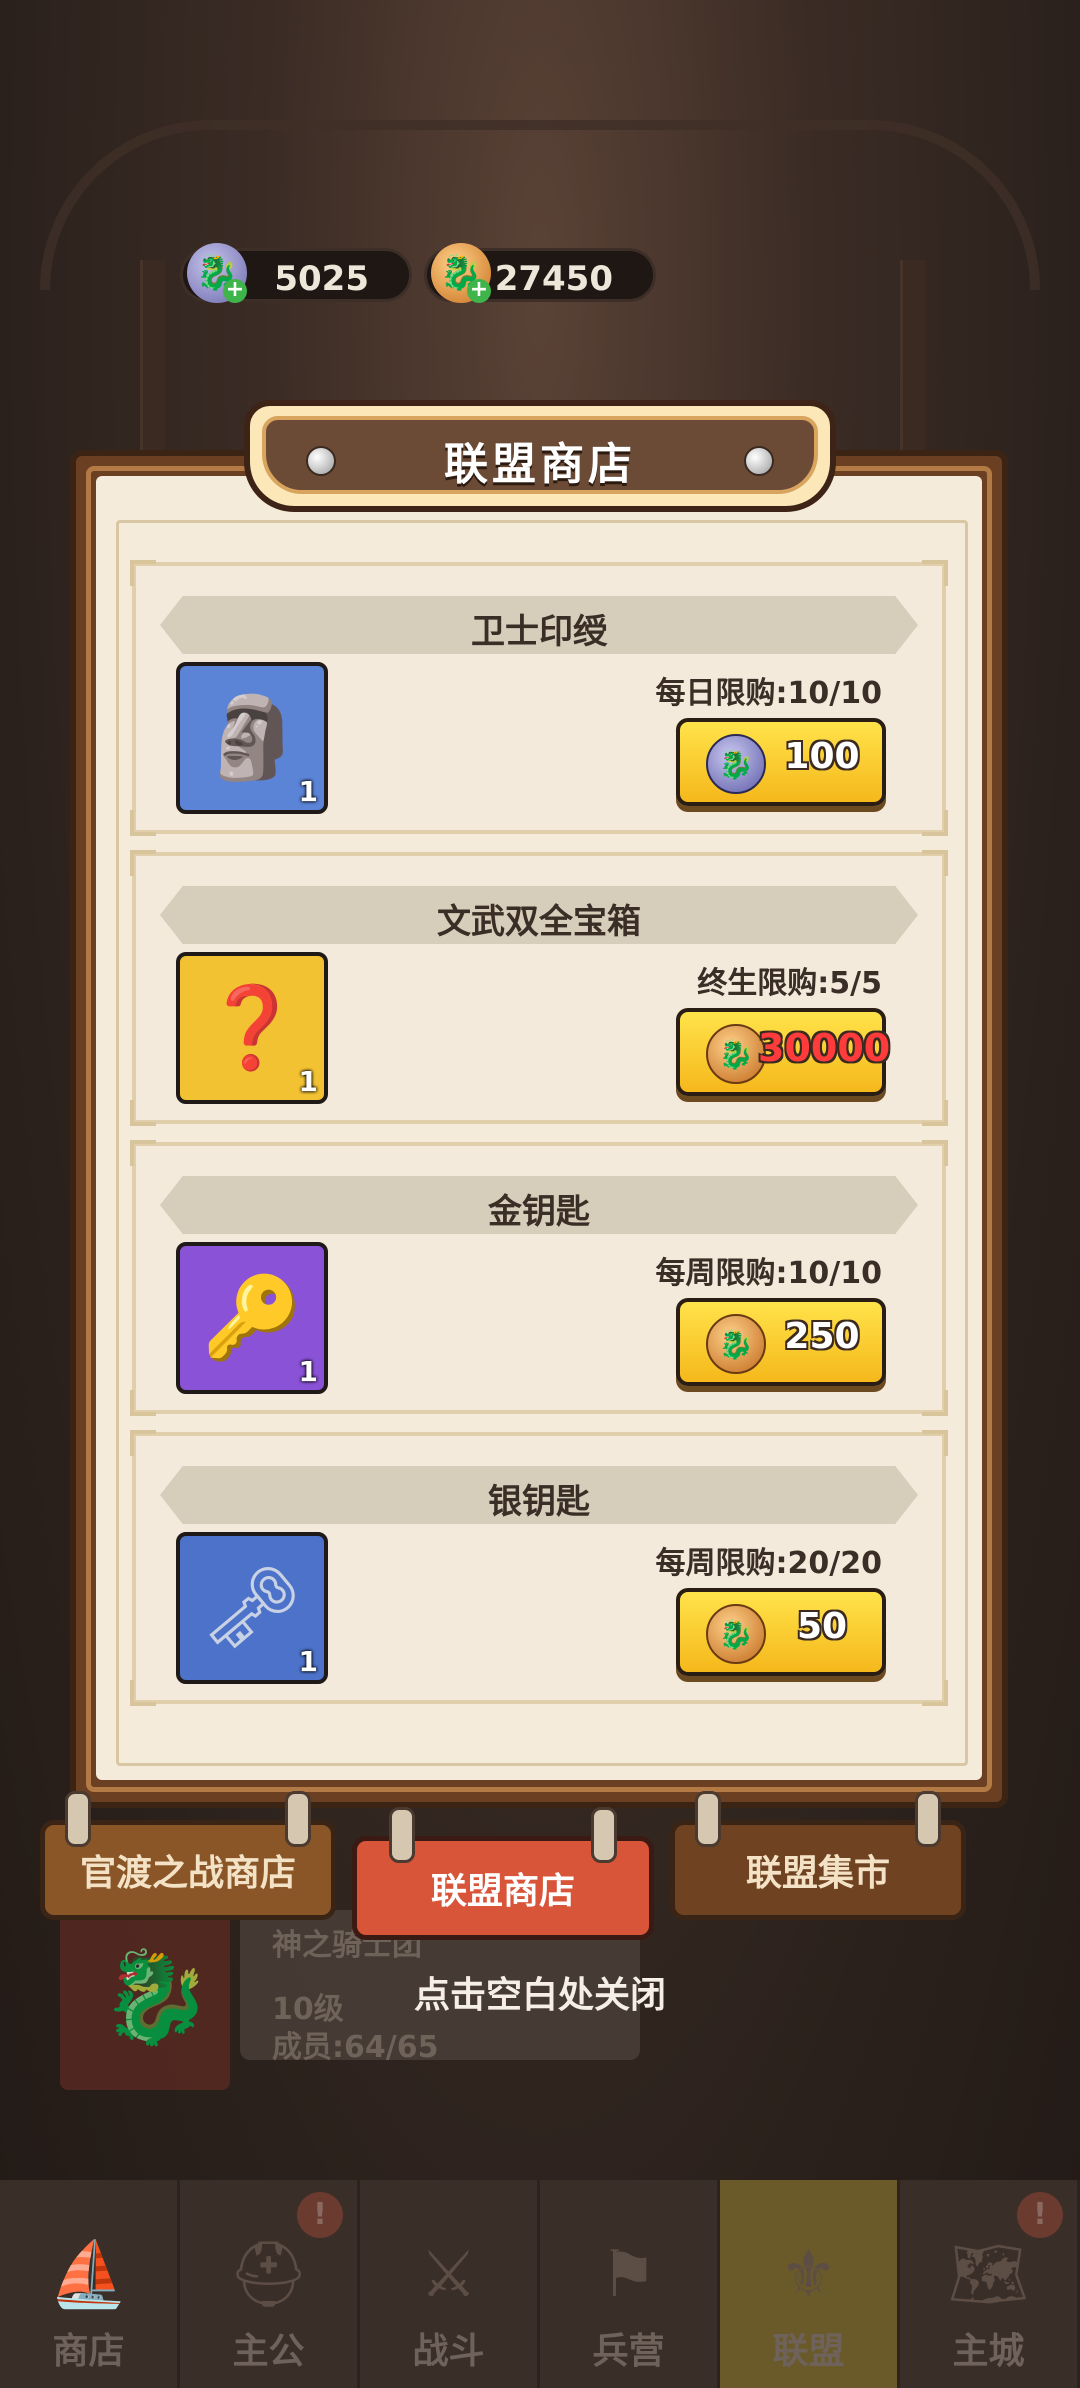 This screenshot has width=1080, height=2388. I want to click on item-name-band: 银钥匙, so click(539, 1495).